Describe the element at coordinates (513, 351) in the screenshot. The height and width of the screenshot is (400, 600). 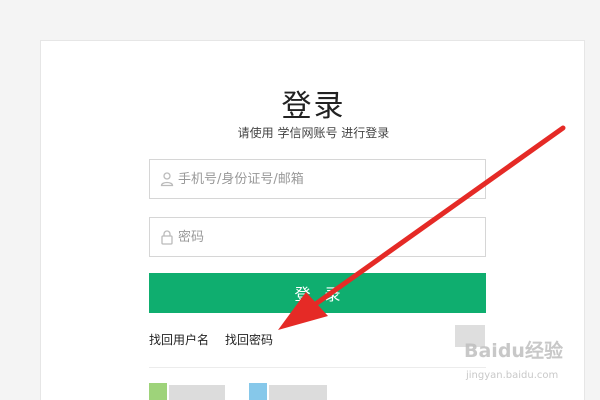
I see `watermark-brand: Baidu经验` at that location.